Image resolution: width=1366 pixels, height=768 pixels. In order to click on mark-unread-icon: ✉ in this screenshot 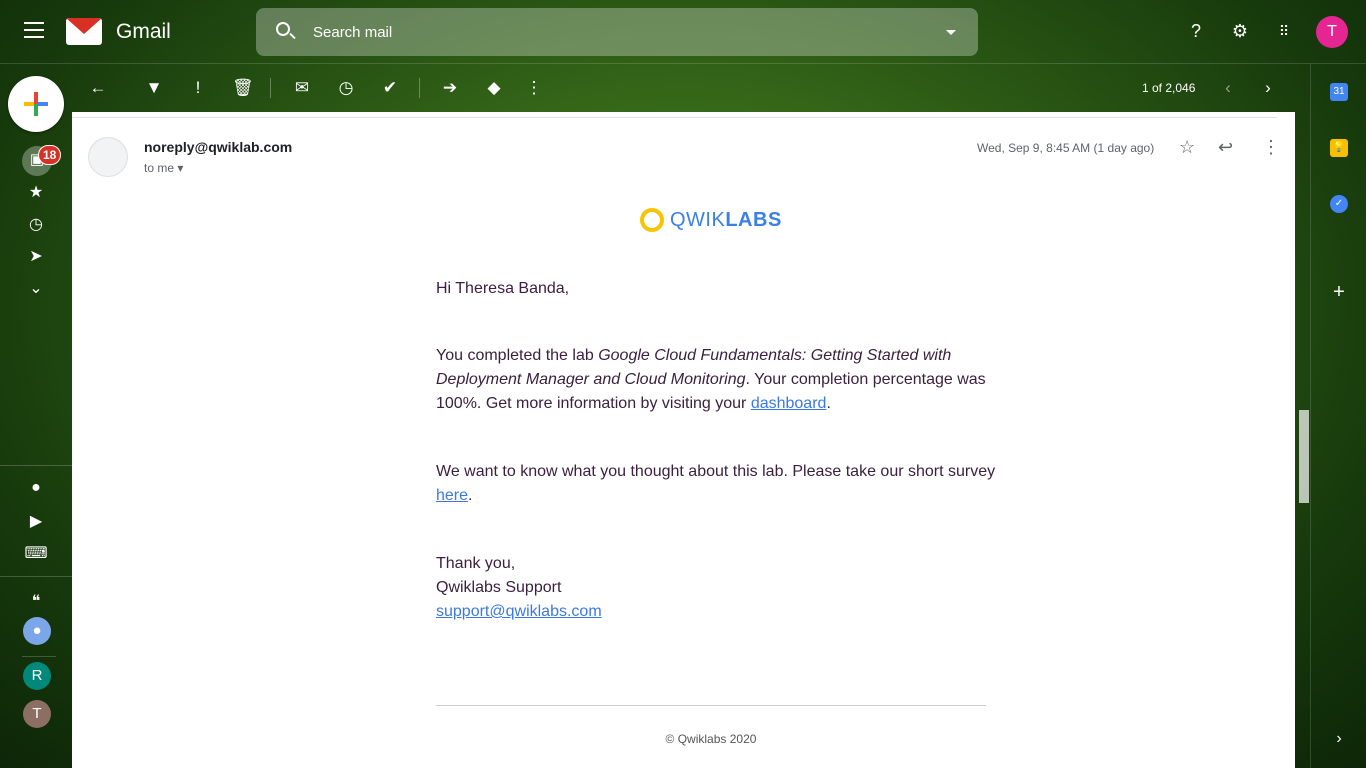, I will do `click(302, 88)`.